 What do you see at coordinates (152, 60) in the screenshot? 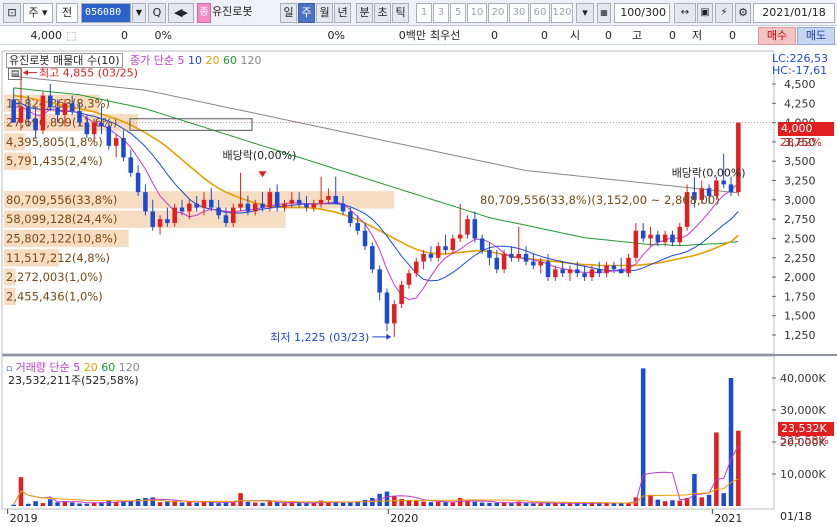
I see `ma-label: 종가 단순` at bounding box center [152, 60].